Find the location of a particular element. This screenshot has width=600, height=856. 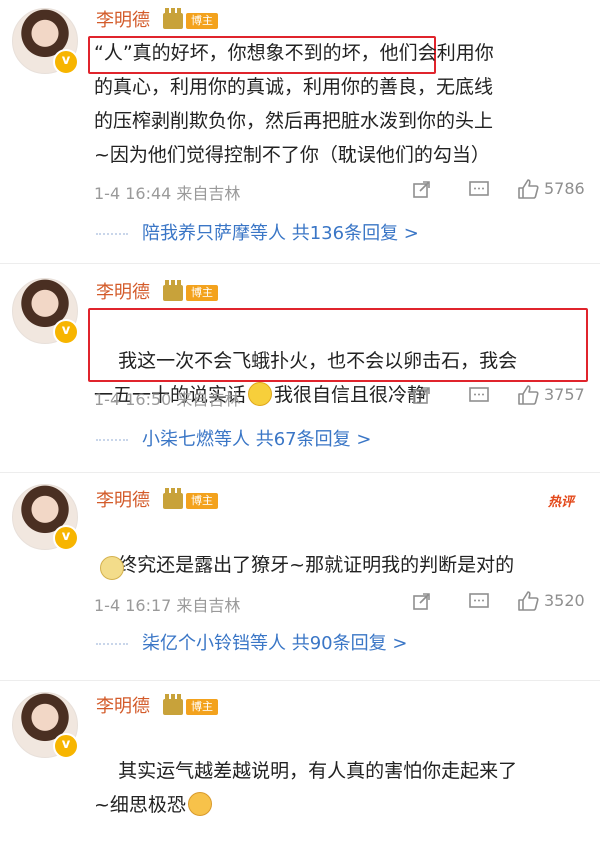

smile-emoji-icon is located at coordinates (260, 393).